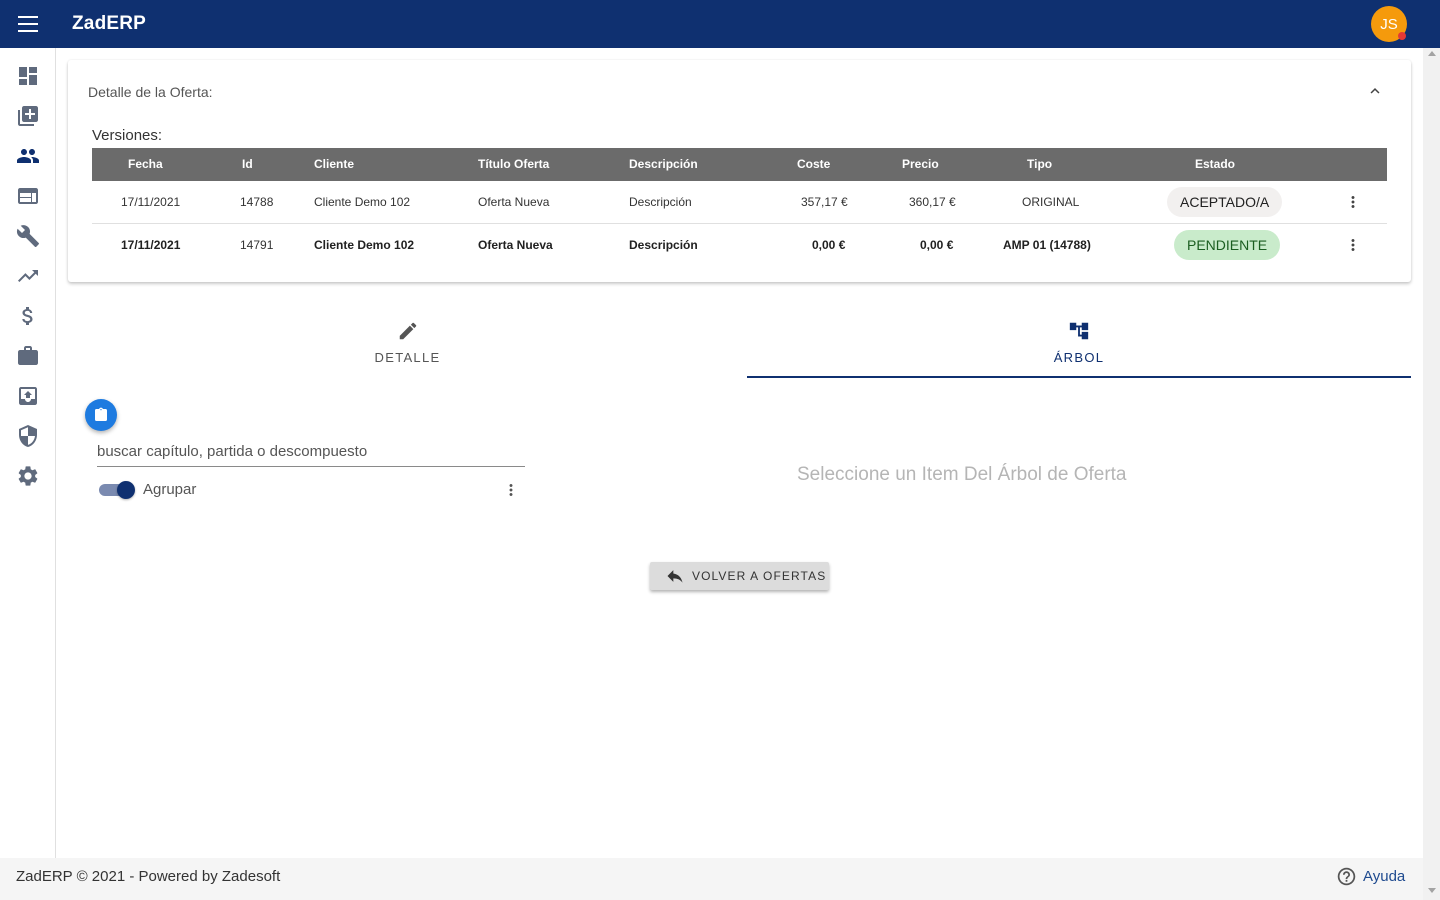 The width and height of the screenshot is (1440, 900). What do you see at coordinates (824, 202) in the screenshot?
I see `cell-coste: 357,17 €` at bounding box center [824, 202].